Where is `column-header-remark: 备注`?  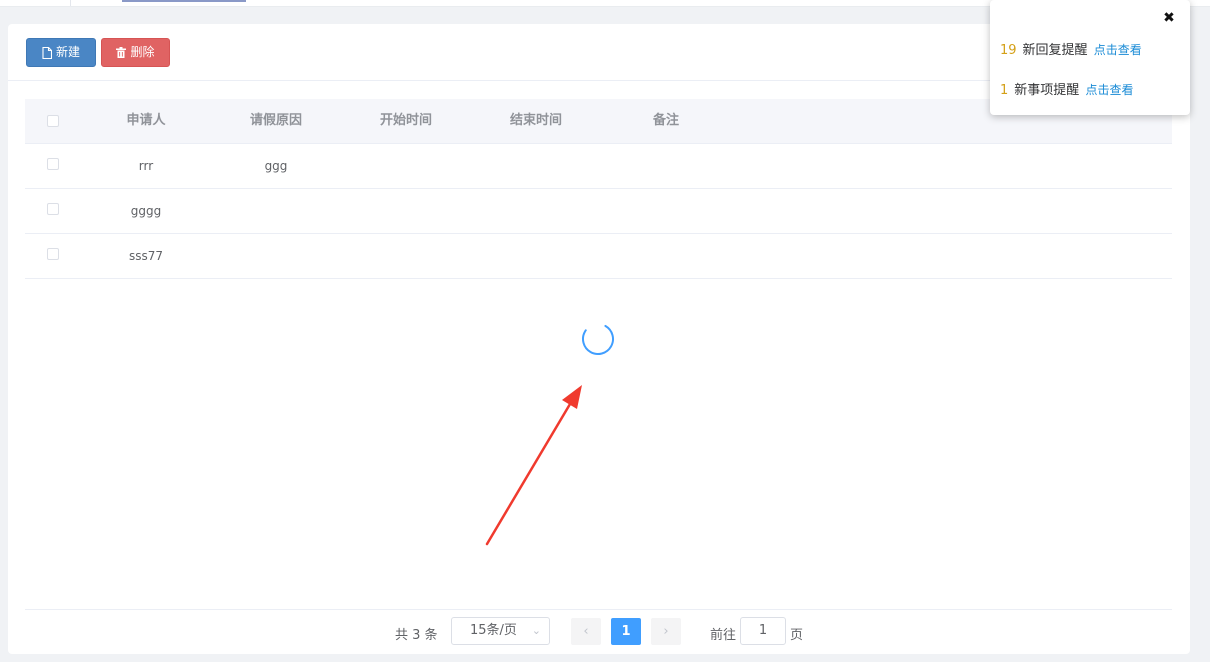
column-header-remark: 备注 is located at coordinates (666, 121).